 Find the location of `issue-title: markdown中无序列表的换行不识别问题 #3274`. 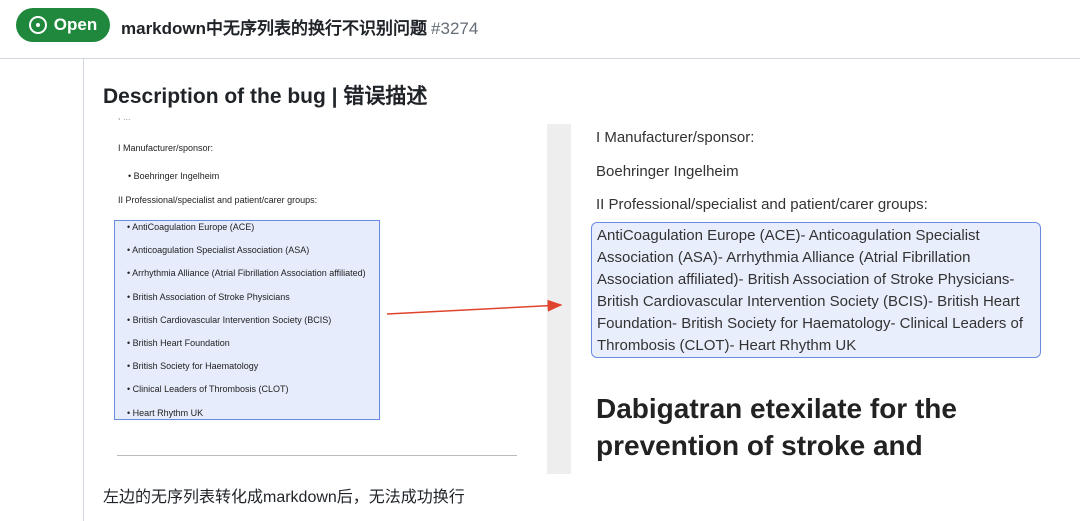

issue-title: markdown中无序列表的换行不识别问题 #3274 is located at coordinates (299, 26).